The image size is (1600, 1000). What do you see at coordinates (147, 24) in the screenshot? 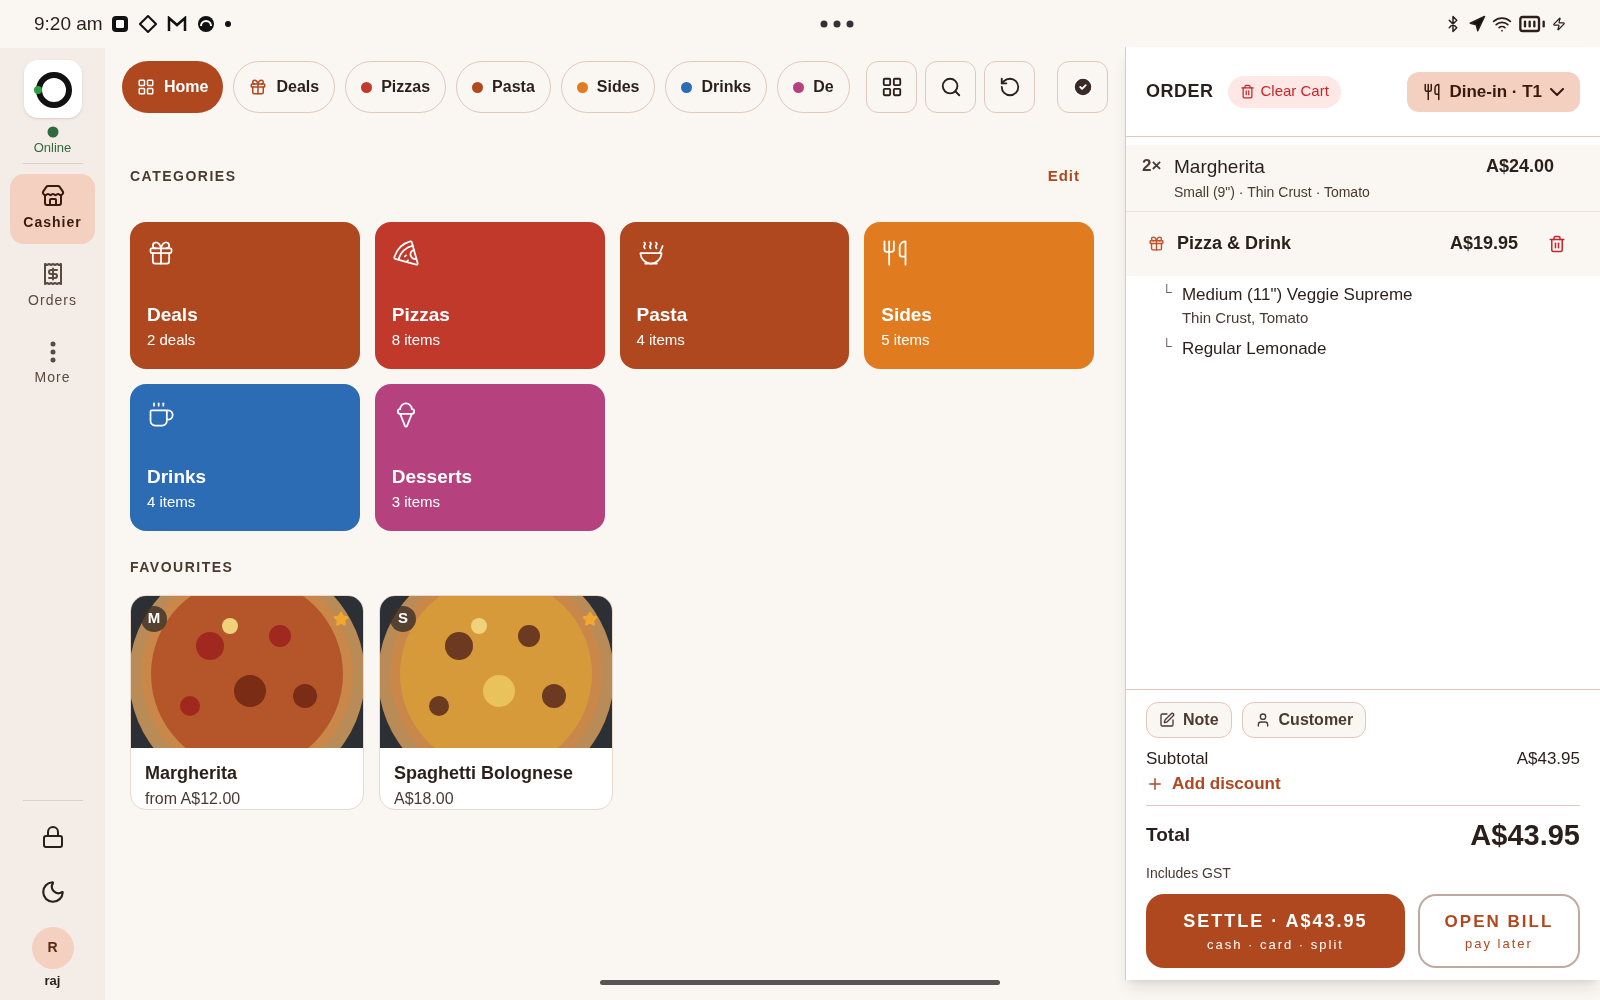
I see `diamond-icon` at bounding box center [147, 24].